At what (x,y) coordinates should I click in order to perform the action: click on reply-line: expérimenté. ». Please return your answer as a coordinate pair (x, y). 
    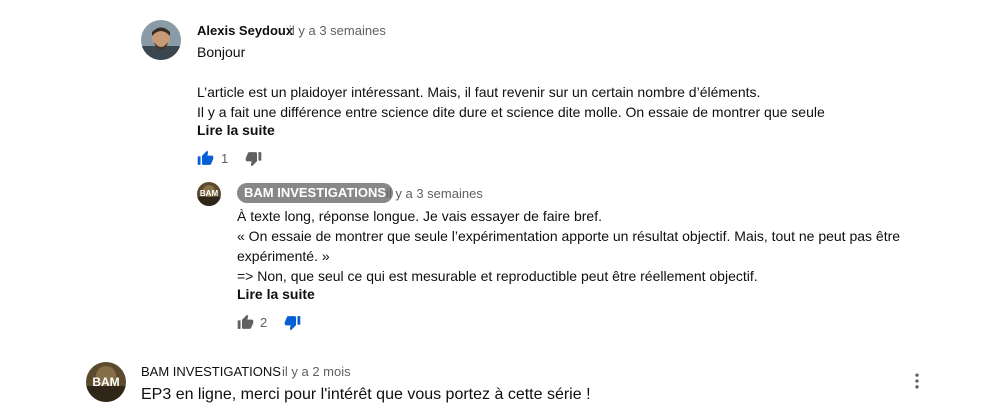
    Looking at the image, I should click on (283, 256).